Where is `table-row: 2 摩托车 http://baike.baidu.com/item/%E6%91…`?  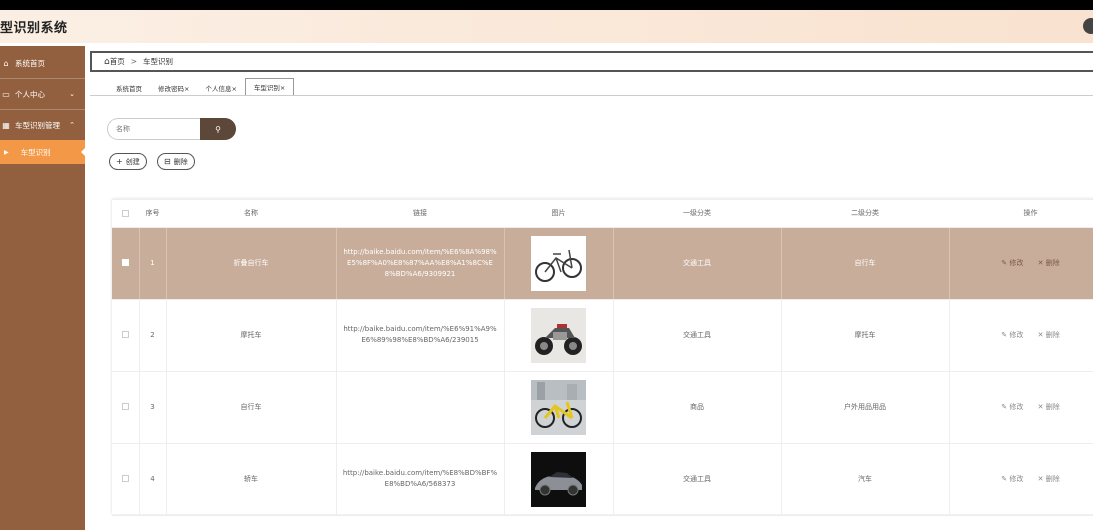
table-row: 2 摩托车 http://baike.baidu.com/item/%E6%91… is located at coordinates (602, 335).